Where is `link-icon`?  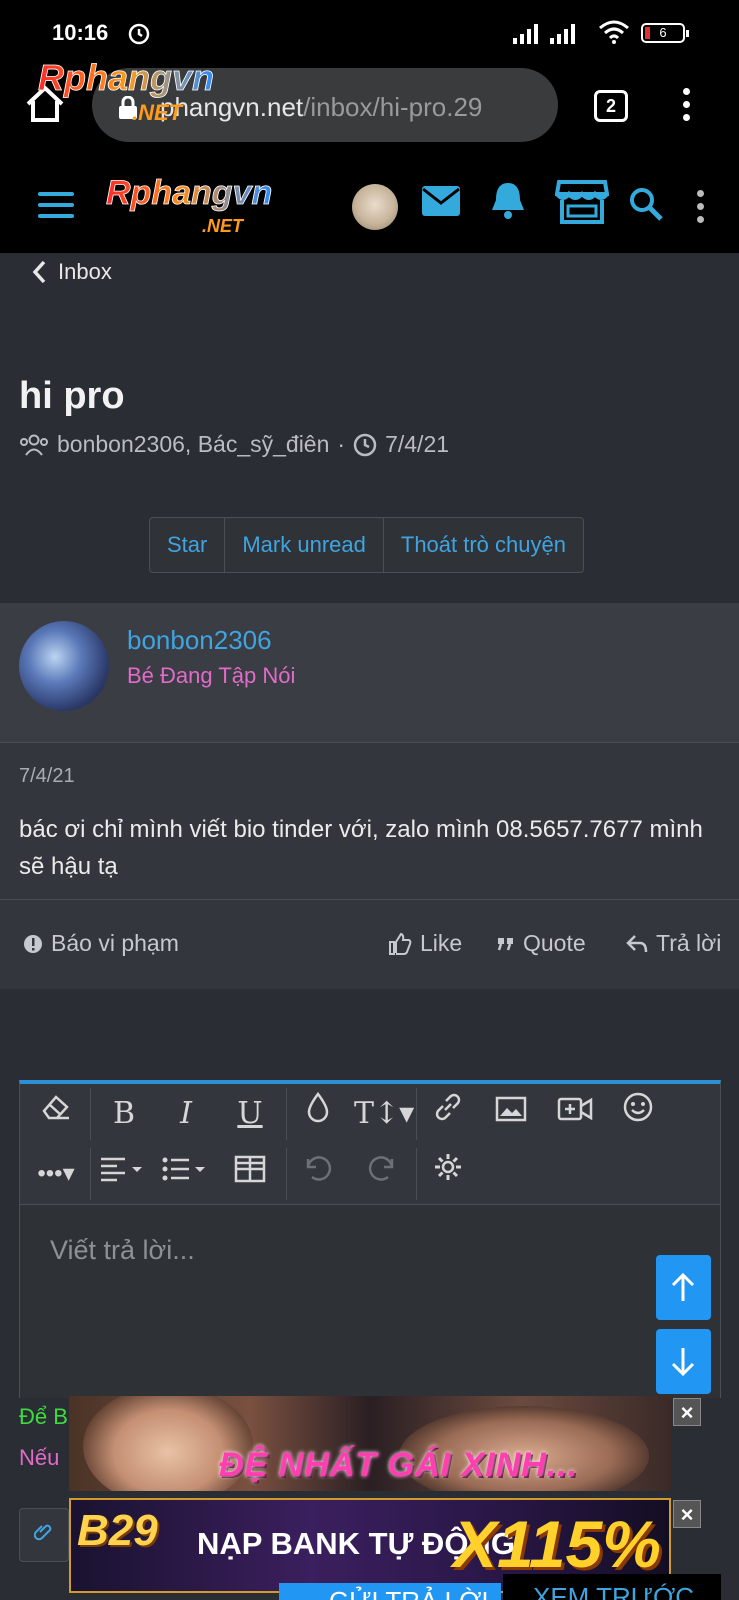
link-icon is located at coordinates (448, 1114).